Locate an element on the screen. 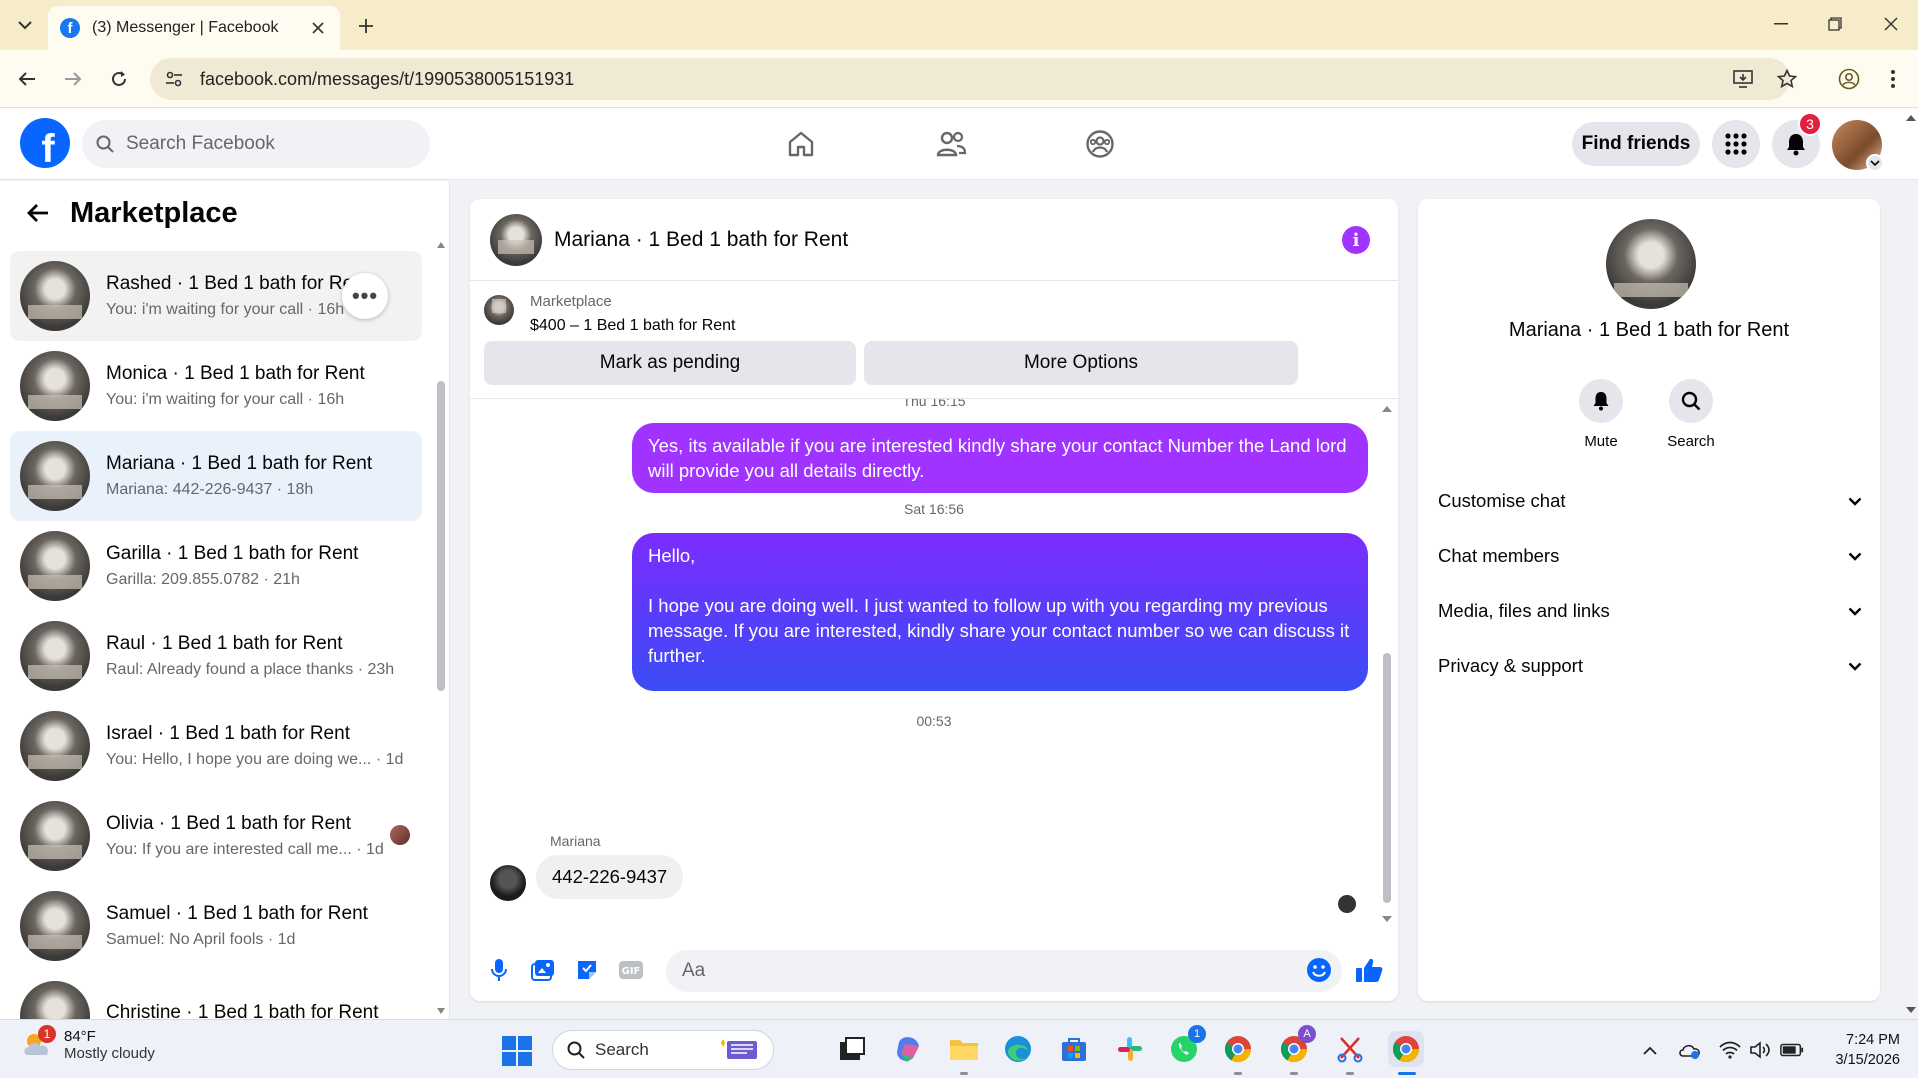 The height and width of the screenshot is (1078, 1918). section-label: Media, files and links is located at coordinates (1524, 610).